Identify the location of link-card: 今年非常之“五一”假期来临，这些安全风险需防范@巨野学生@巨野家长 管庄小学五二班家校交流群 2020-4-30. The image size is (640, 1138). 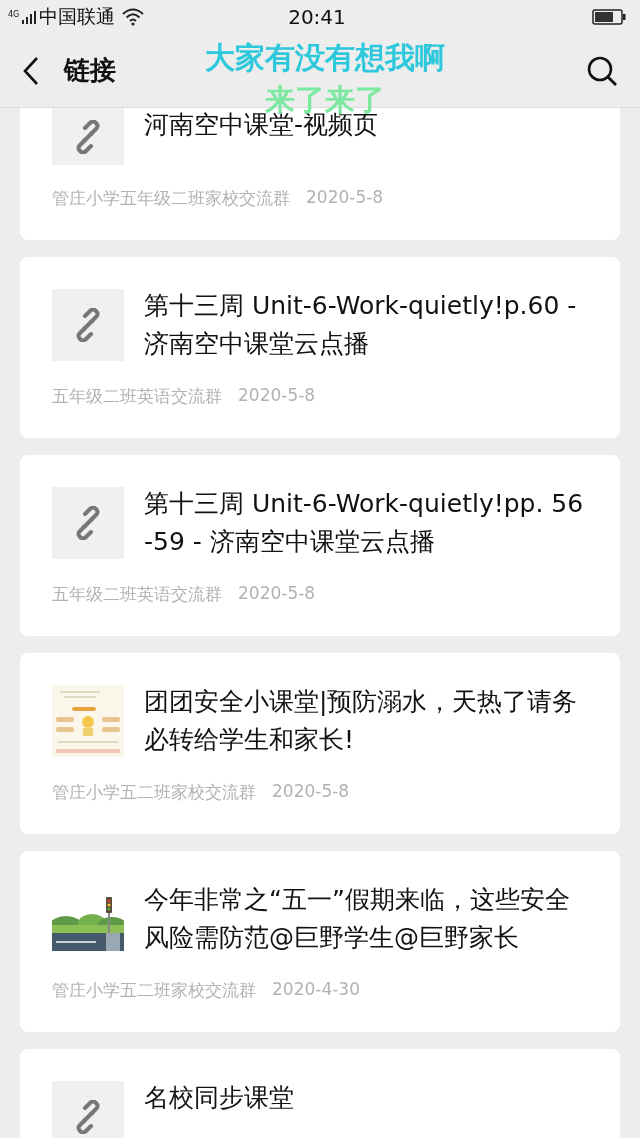
(320, 941).